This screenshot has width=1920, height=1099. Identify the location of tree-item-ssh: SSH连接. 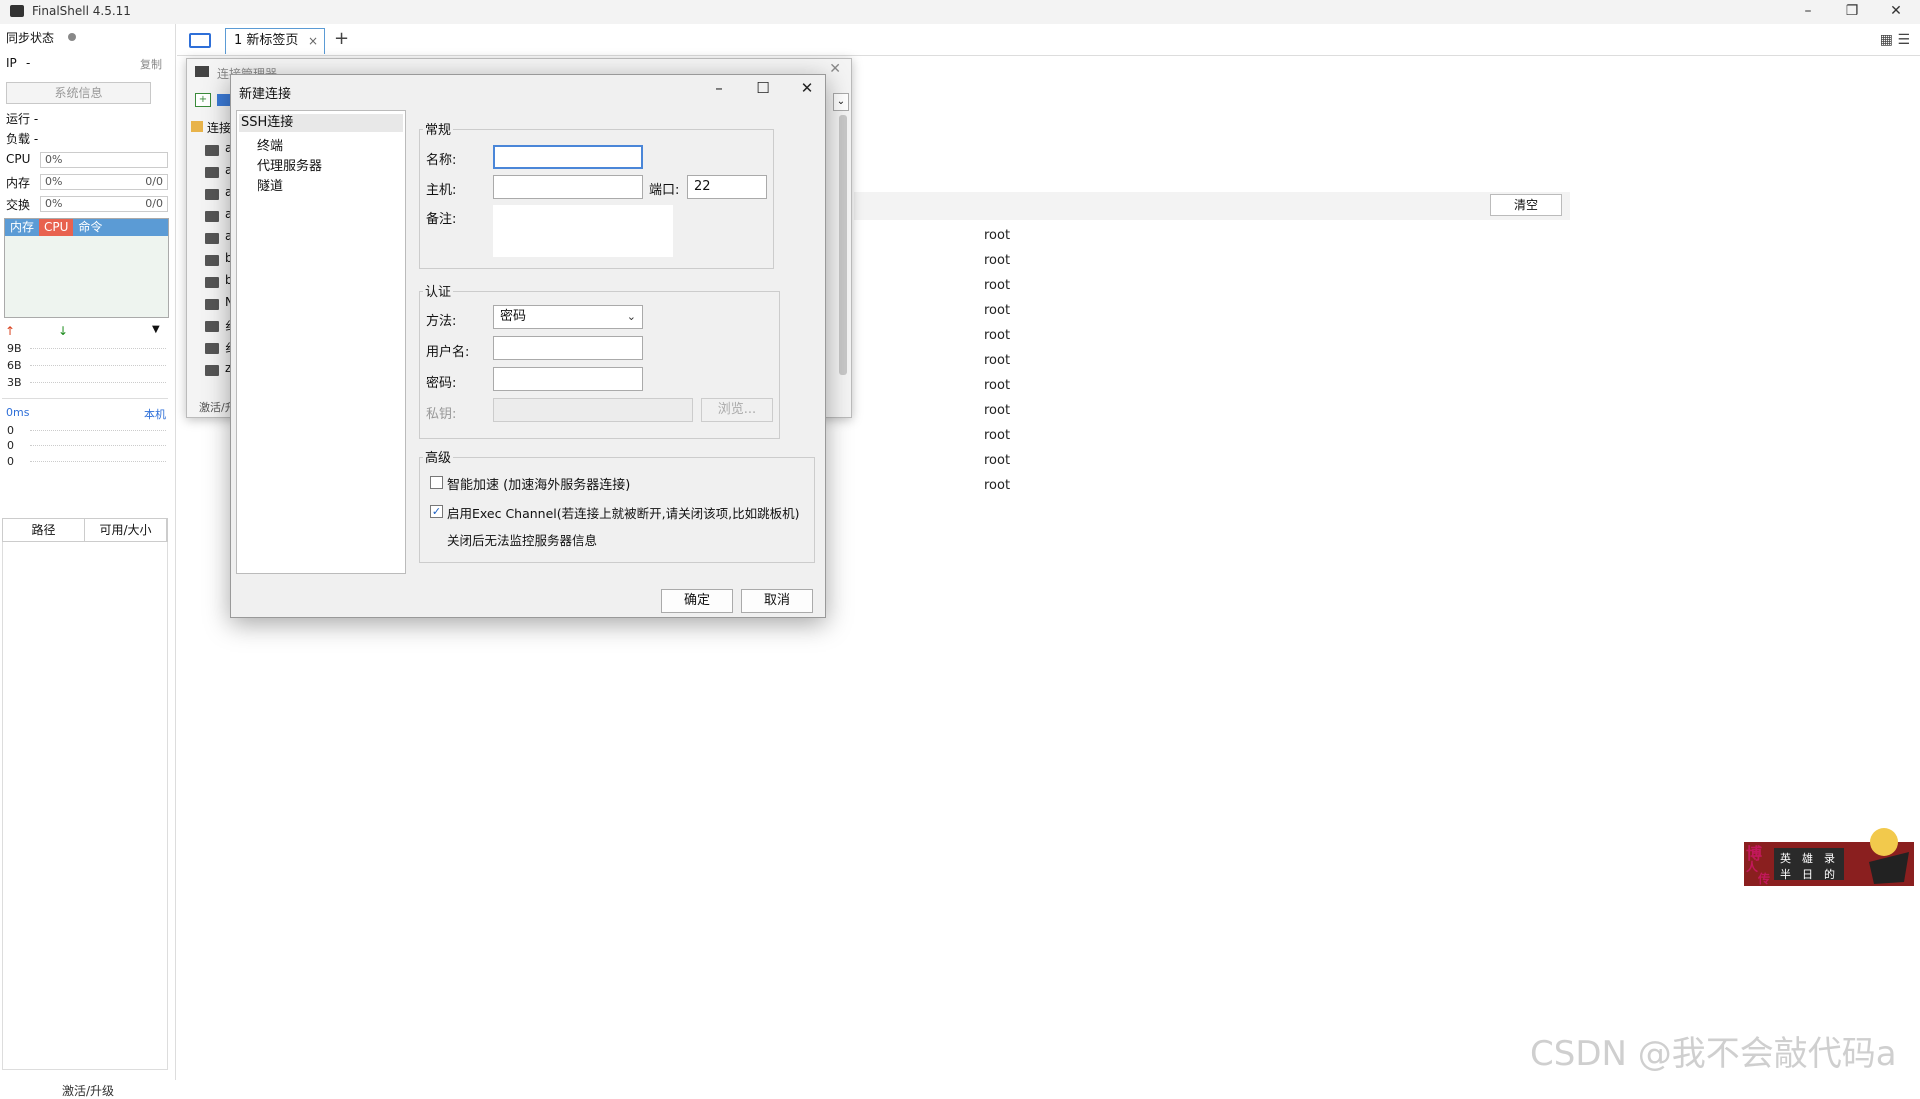
(321, 123).